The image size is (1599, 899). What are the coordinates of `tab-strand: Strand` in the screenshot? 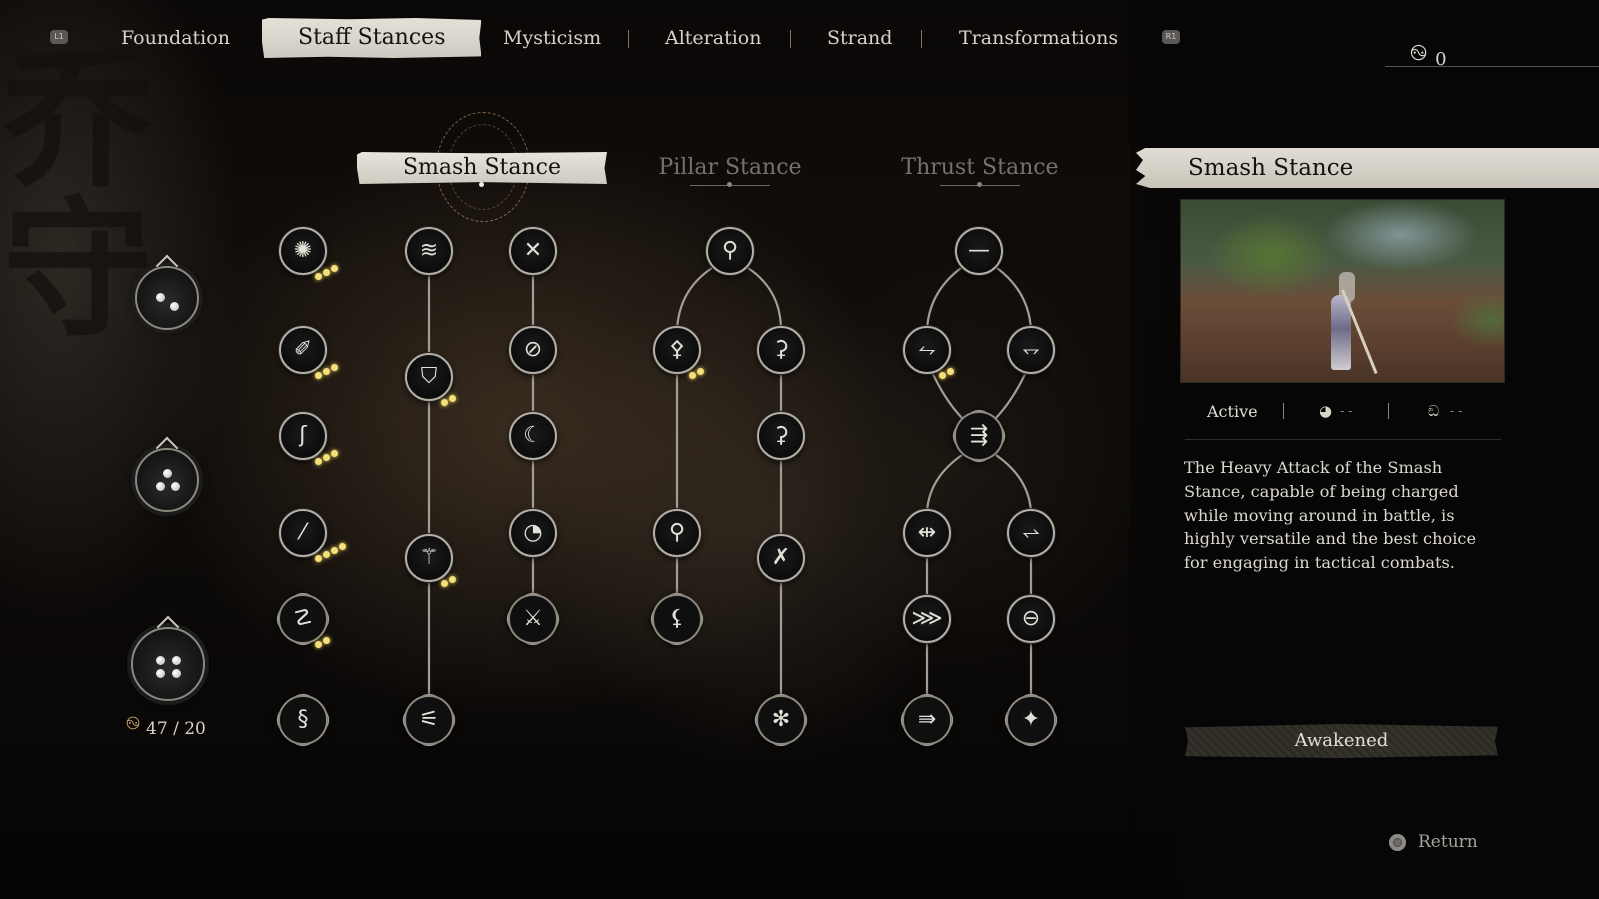 It's located at (859, 38).